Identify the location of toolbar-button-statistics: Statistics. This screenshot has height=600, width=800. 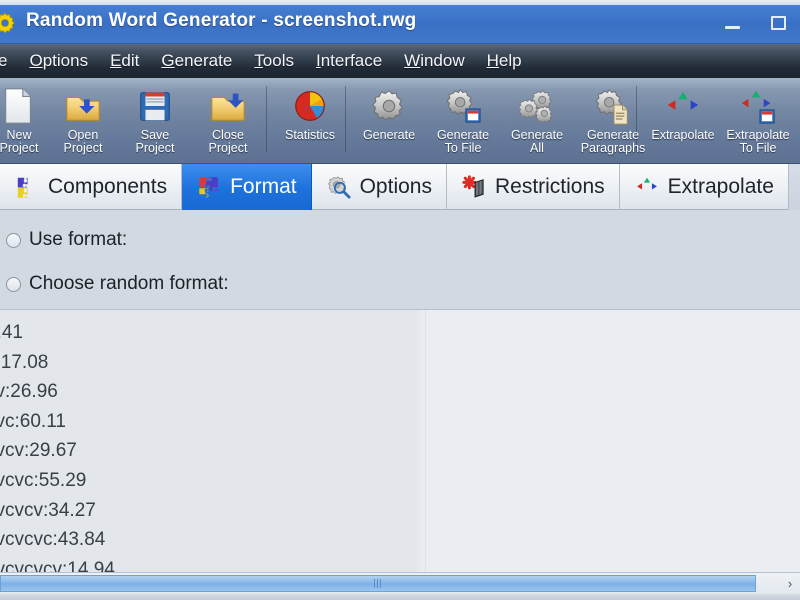
(310, 120).